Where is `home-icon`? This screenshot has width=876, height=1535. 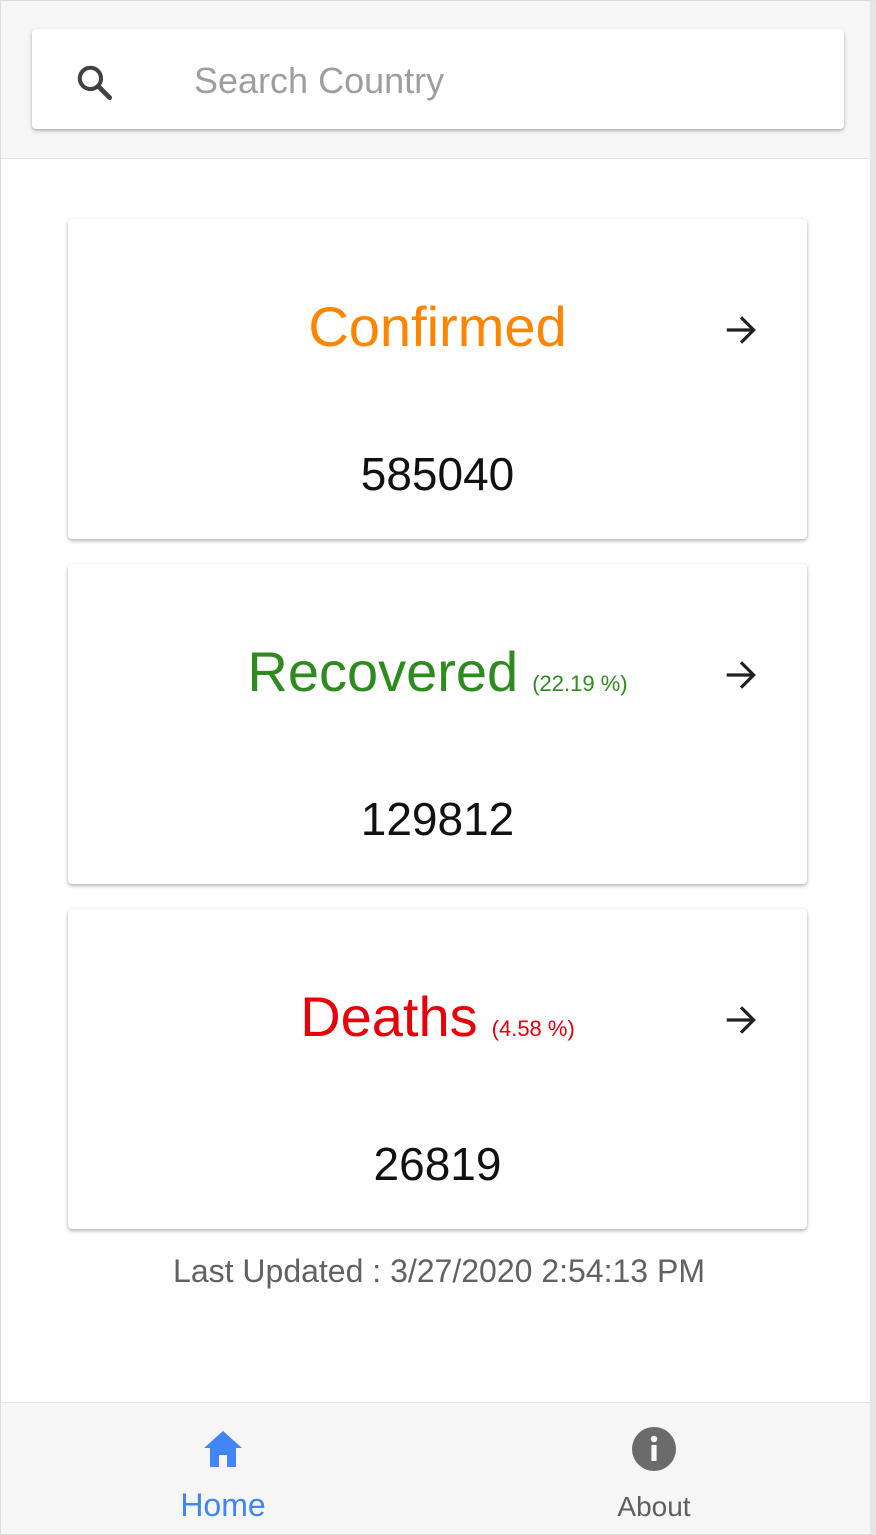 home-icon is located at coordinates (223, 1449).